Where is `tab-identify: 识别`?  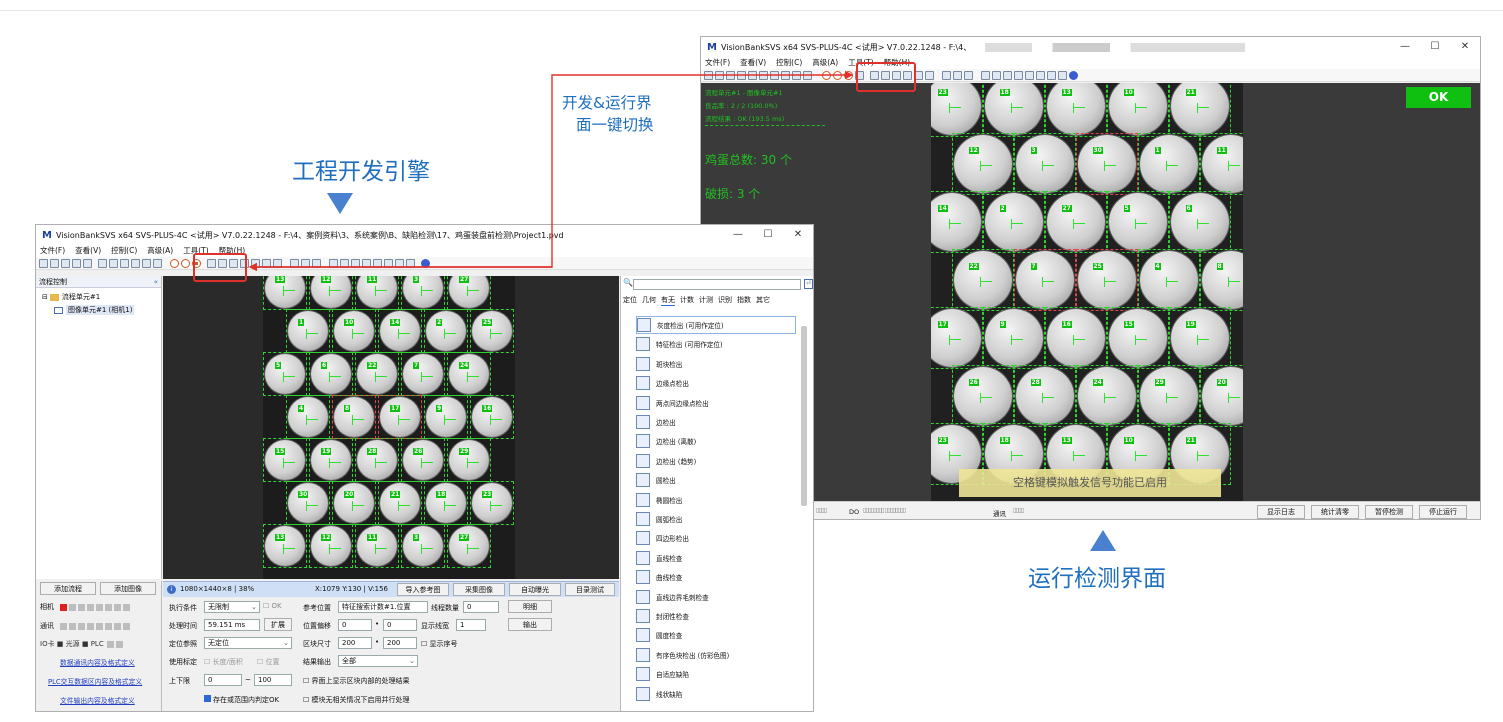 tab-identify: 识别 is located at coordinates (725, 300).